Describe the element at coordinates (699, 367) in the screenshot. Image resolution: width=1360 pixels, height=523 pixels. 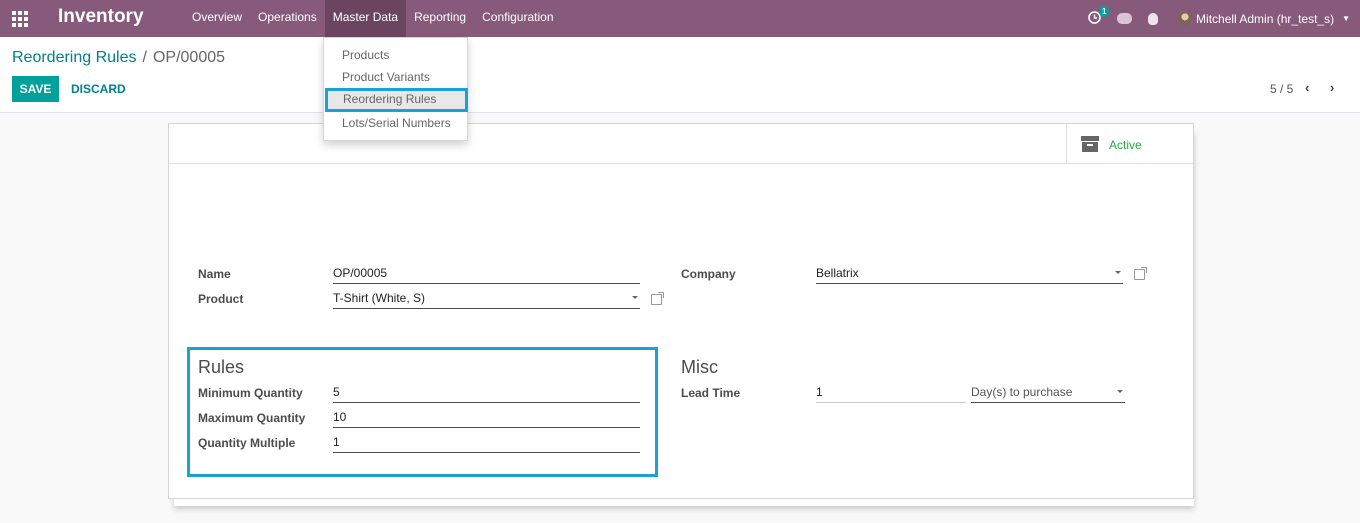
I see `misc-title: Misc` at that location.